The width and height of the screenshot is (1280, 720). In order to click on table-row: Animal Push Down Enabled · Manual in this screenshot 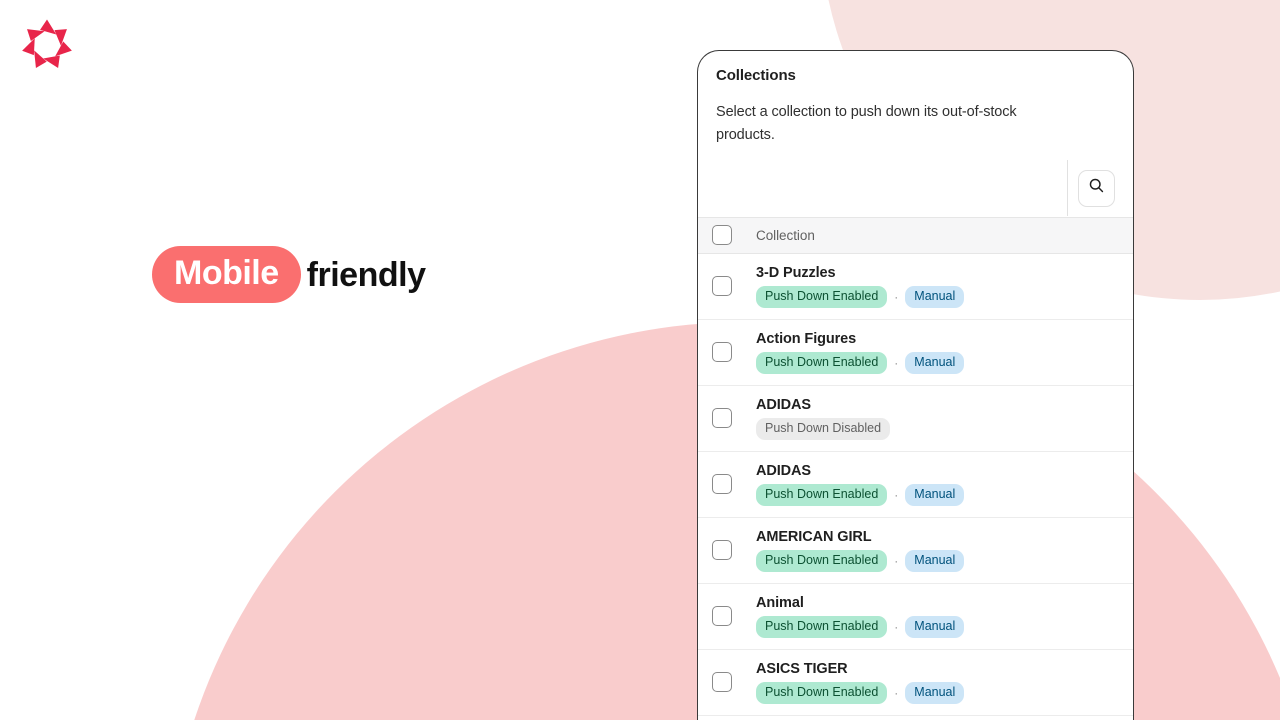, I will do `click(915, 616)`.